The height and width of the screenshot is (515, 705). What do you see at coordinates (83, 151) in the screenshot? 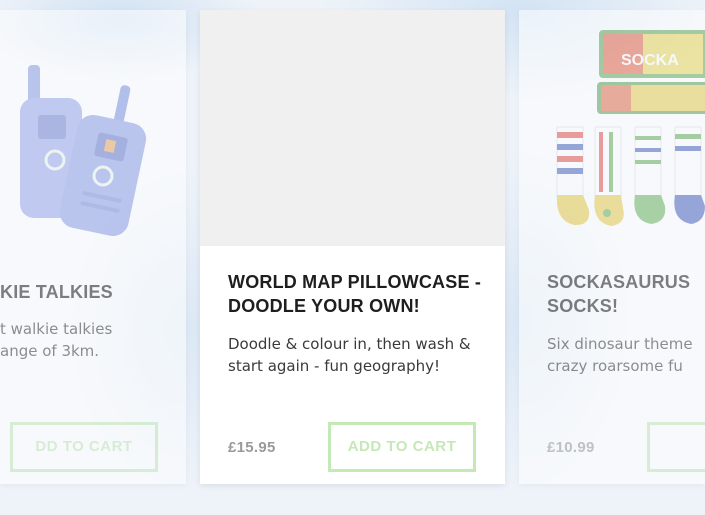
I see `walkie-talkie-icon` at bounding box center [83, 151].